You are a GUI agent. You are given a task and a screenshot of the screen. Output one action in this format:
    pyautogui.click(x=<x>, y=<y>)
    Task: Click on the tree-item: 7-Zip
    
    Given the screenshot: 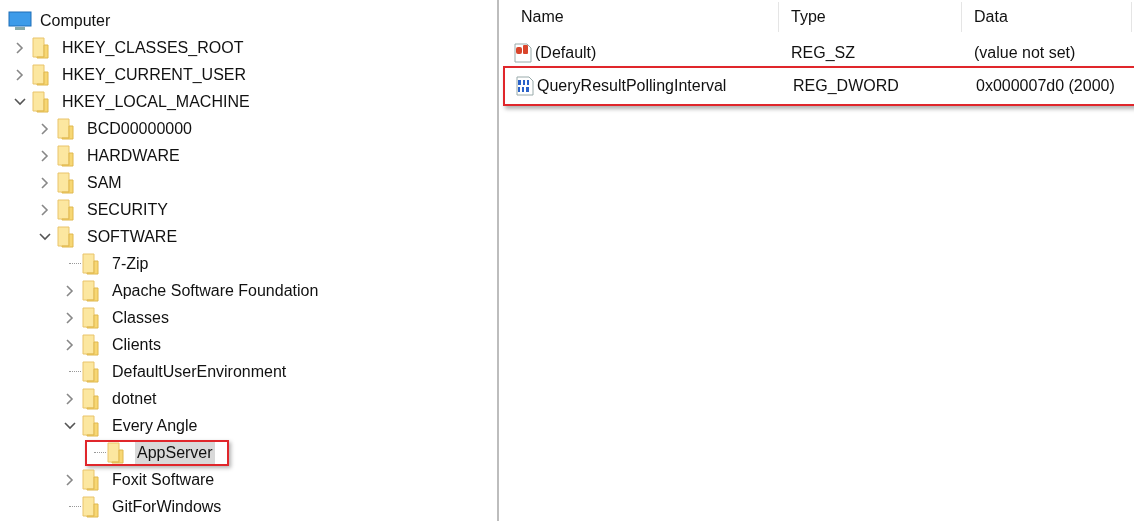 What is the action you would take?
    pyautogui.click(x=130, y=263)
    